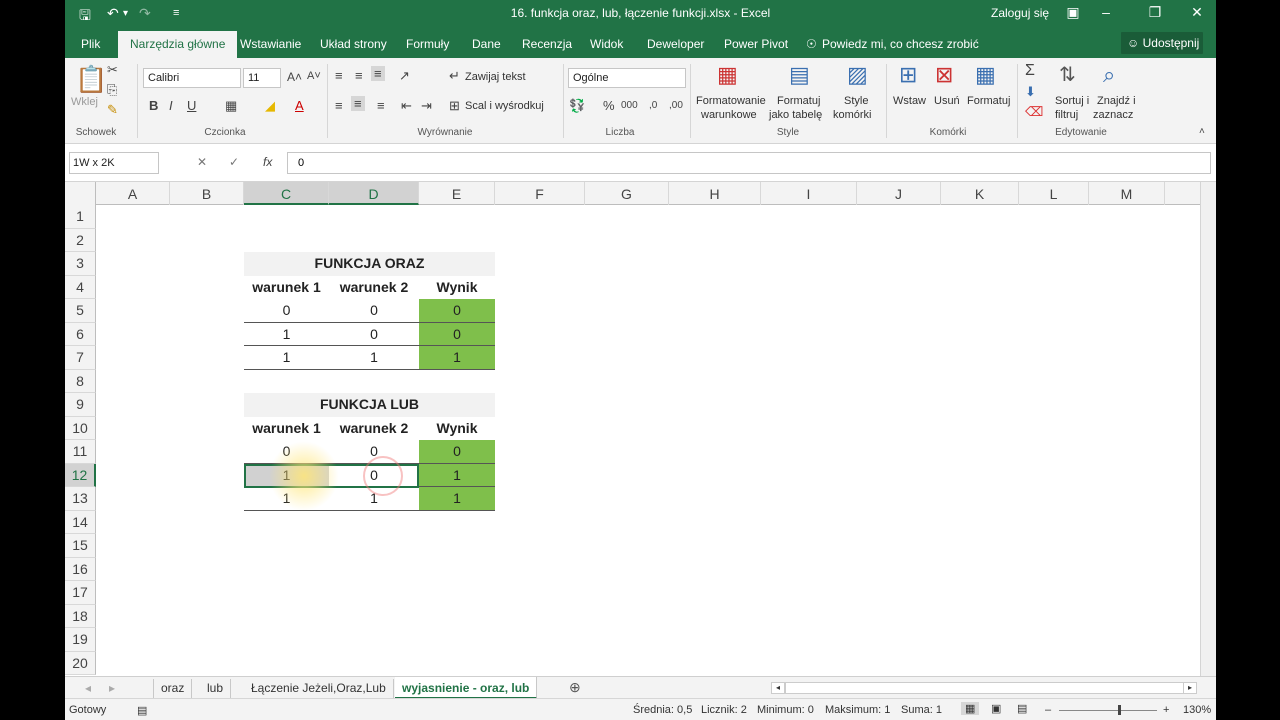  What do you see at coordinates (1048, 710) in the screenshot?
I see `zoom-out-icon: –` at bounding box center [1048, 710].